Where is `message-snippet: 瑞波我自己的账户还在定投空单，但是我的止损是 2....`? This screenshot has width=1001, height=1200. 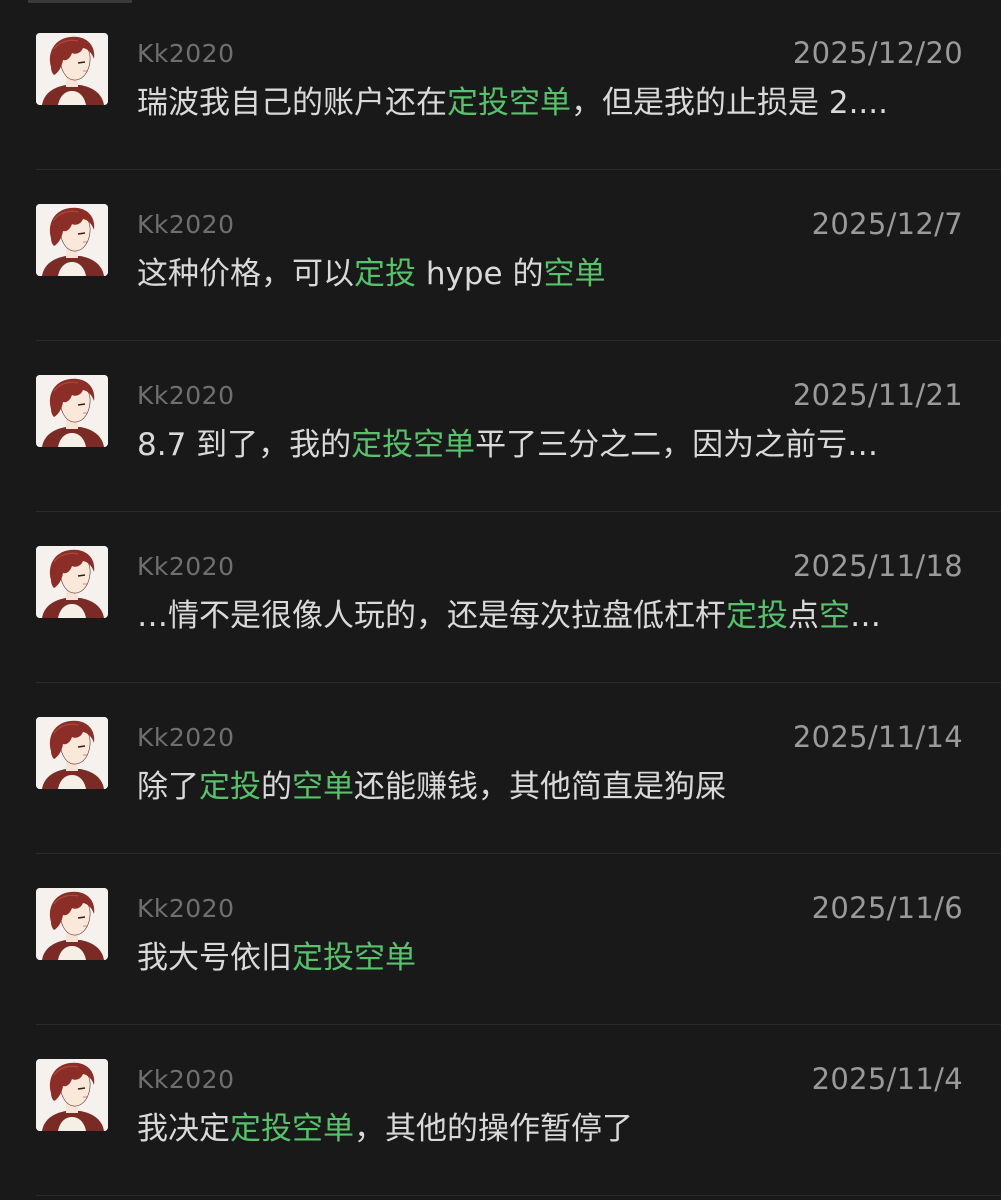
message-snippet: 瑞波我自己的账户还在定投空单，但是我的止损是 2.... is located at coordinates (549, 103).